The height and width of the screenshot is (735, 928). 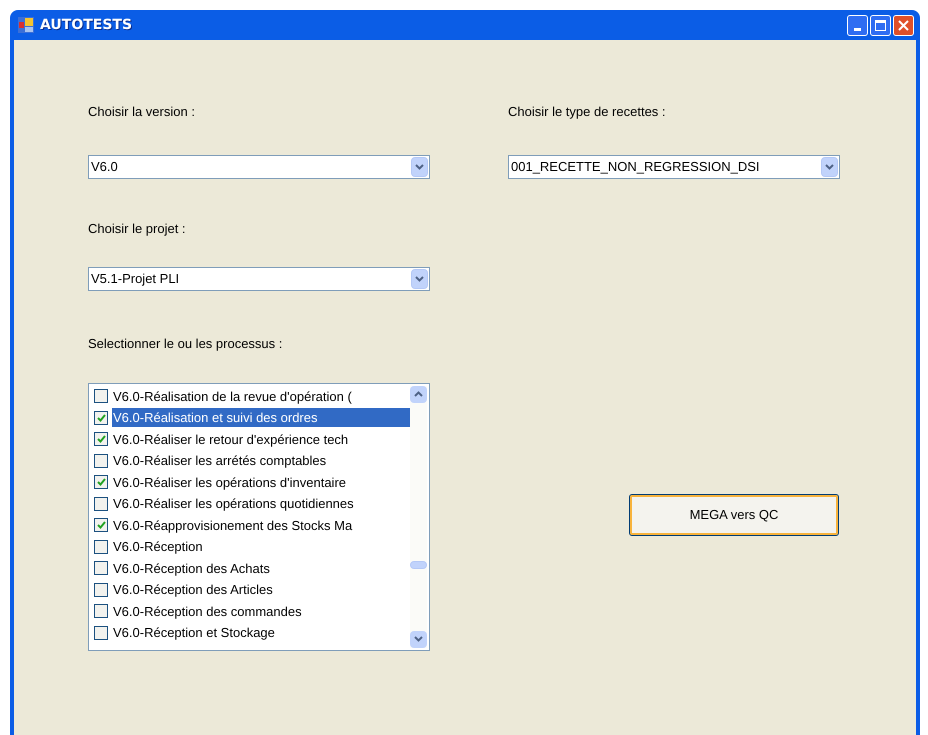 I want to click on scroll-down-button, so click(x=418, y=639).